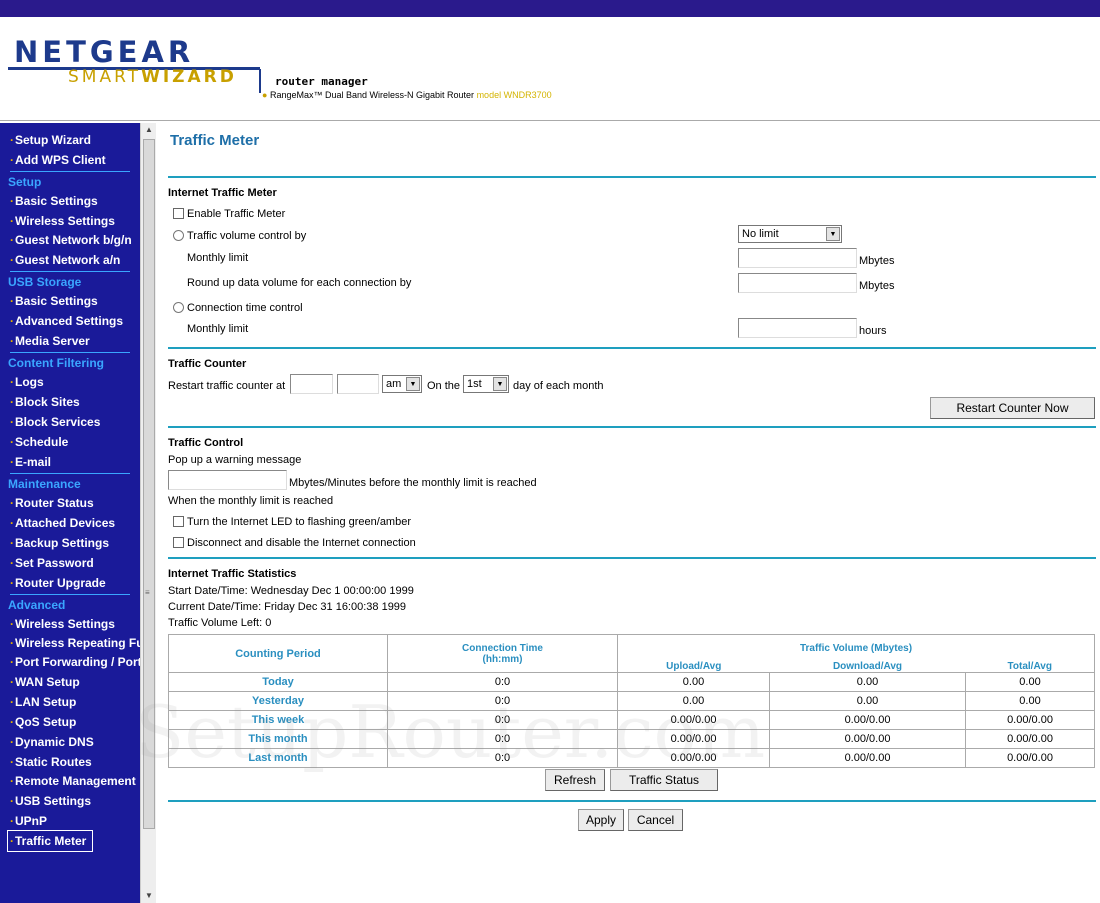 Image resolution: width=1100 pixels, height=903 pixels. What do you see at coordinates (53, 801) in the screenshot?
I see `sidebar-item-label: USB Settings` at bounding box center [53, 801].